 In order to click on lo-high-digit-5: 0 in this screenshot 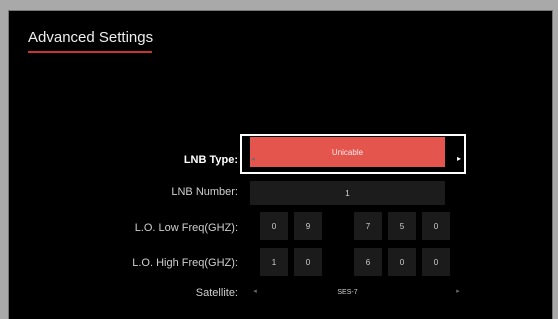, I will do `click(436, 262)`.